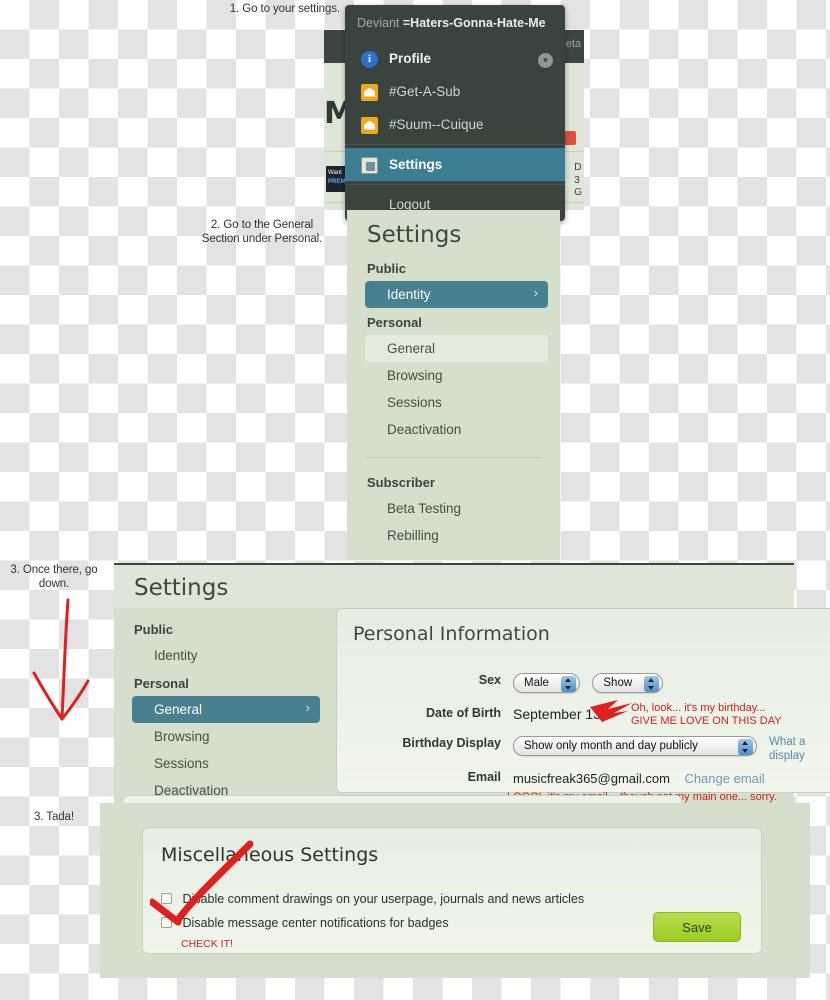 The width and height of the screenshot is (830, 1000). I want to click on menu-item-profile: i Profile, so click(455, 58).